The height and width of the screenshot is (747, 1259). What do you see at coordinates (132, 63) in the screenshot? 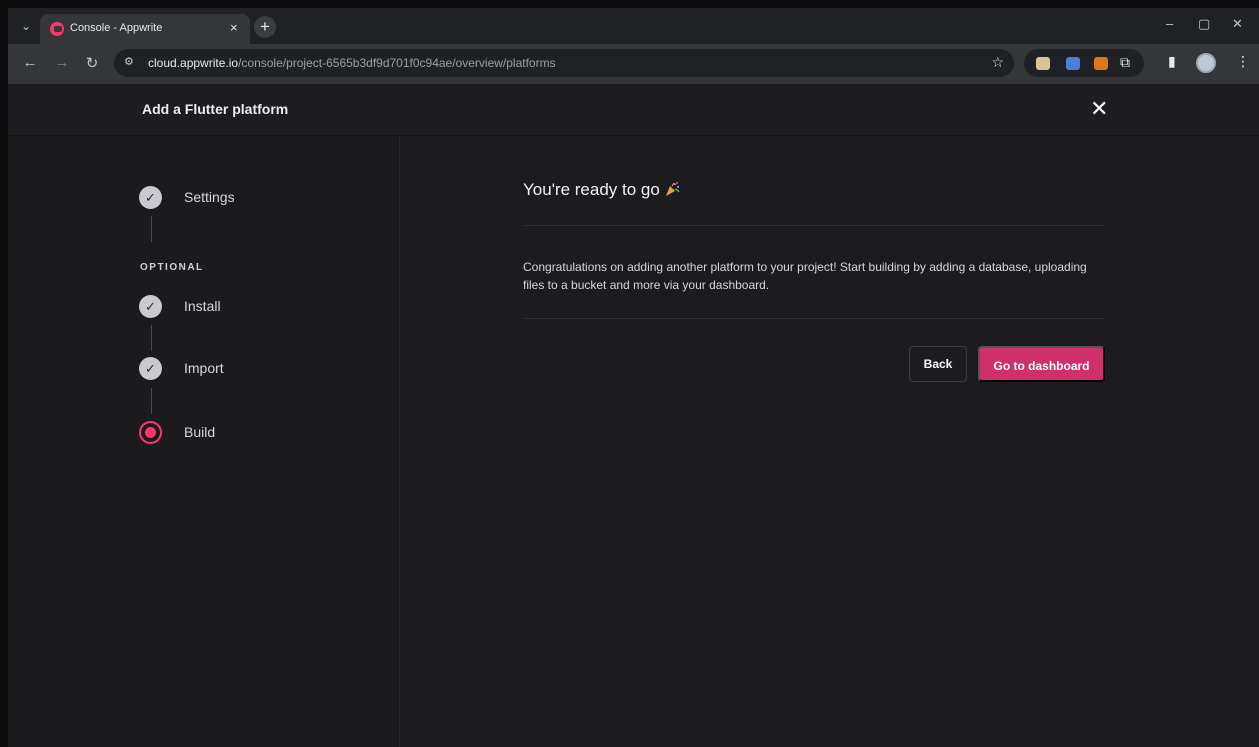
I see `site-info-icon: ⚙` at bounding box center [132, 63].